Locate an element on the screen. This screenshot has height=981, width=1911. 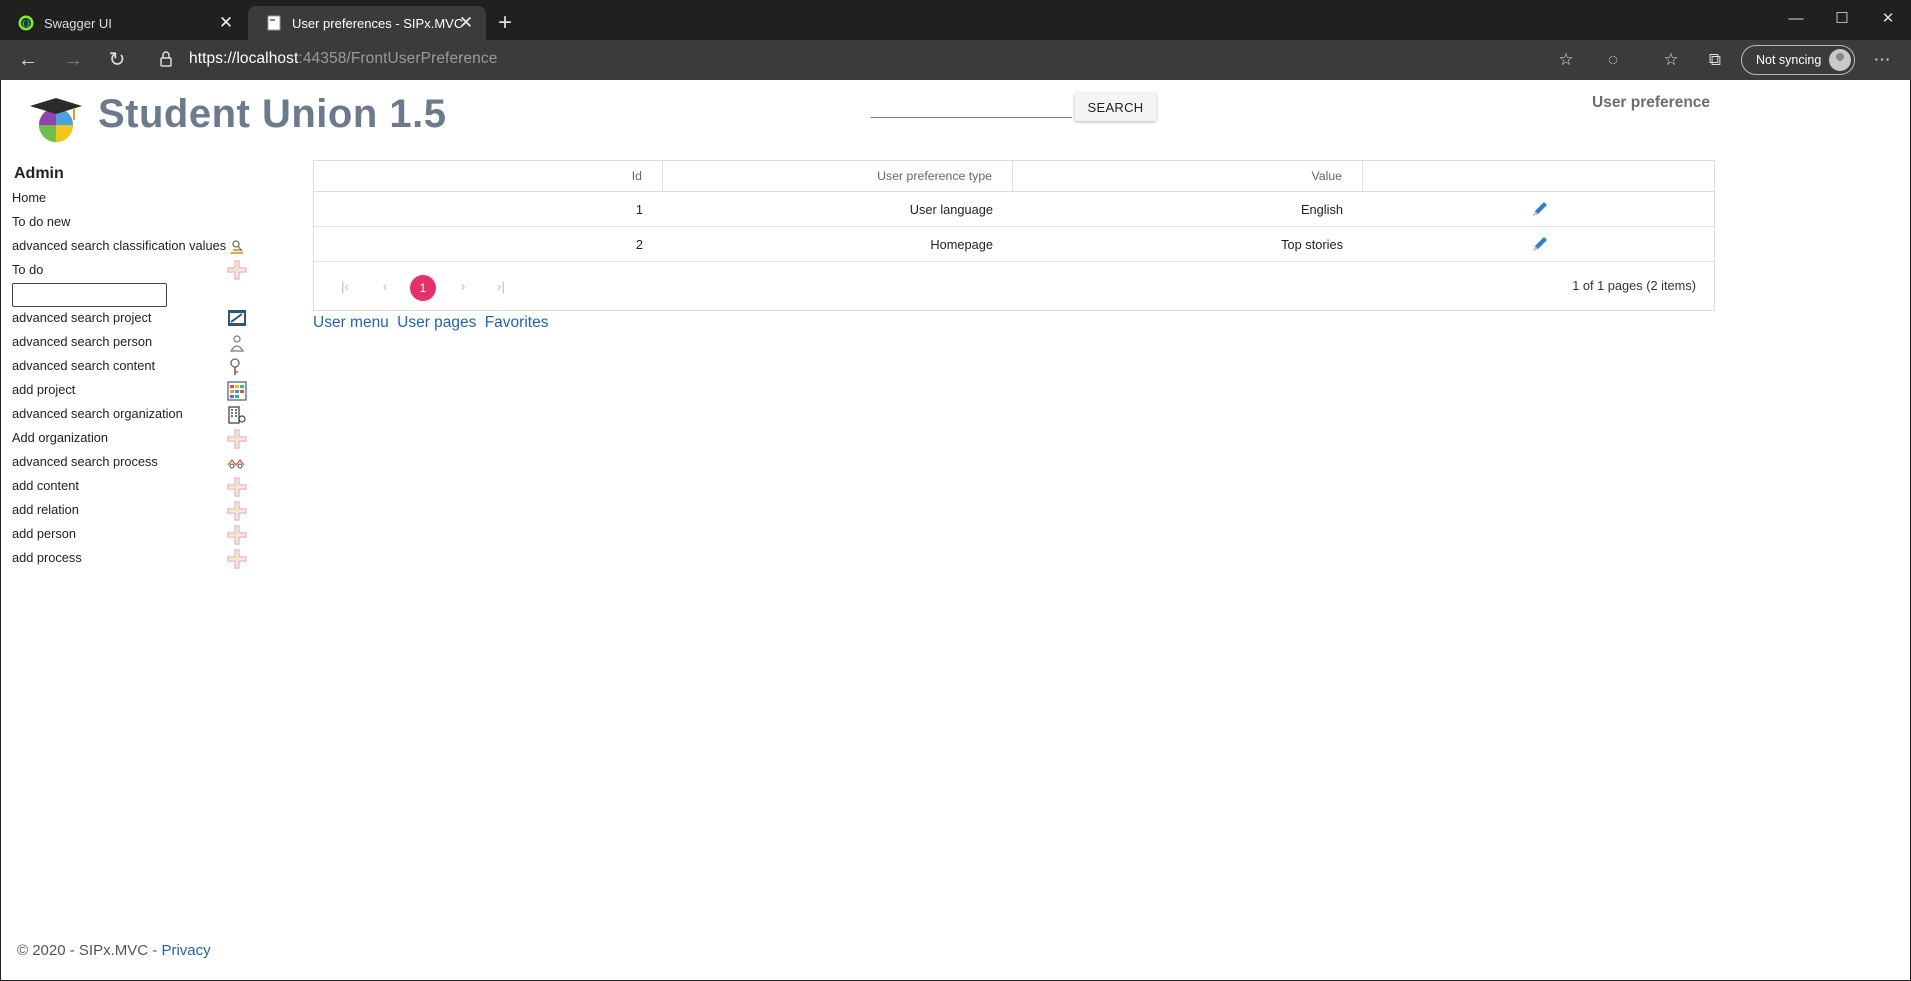
sync-label: Not syncing is located at coordinates (1789, 60).